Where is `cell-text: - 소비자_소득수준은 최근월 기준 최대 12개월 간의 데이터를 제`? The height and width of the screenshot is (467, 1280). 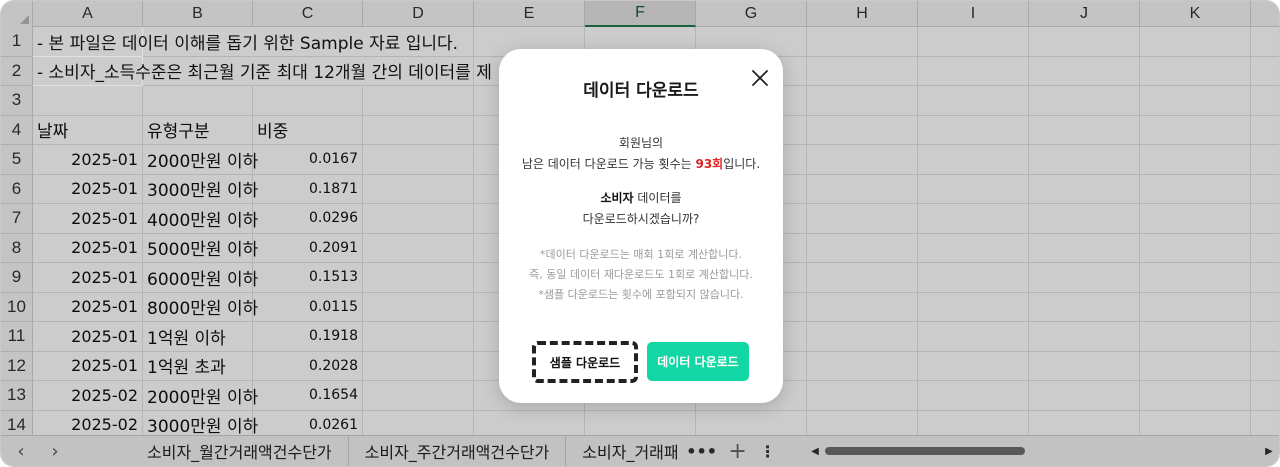
cell-text: - 소비자_소득수준은 최근월 기준 최대 12개월 간의 데이터를 제 is located at coordinates (264, 73).